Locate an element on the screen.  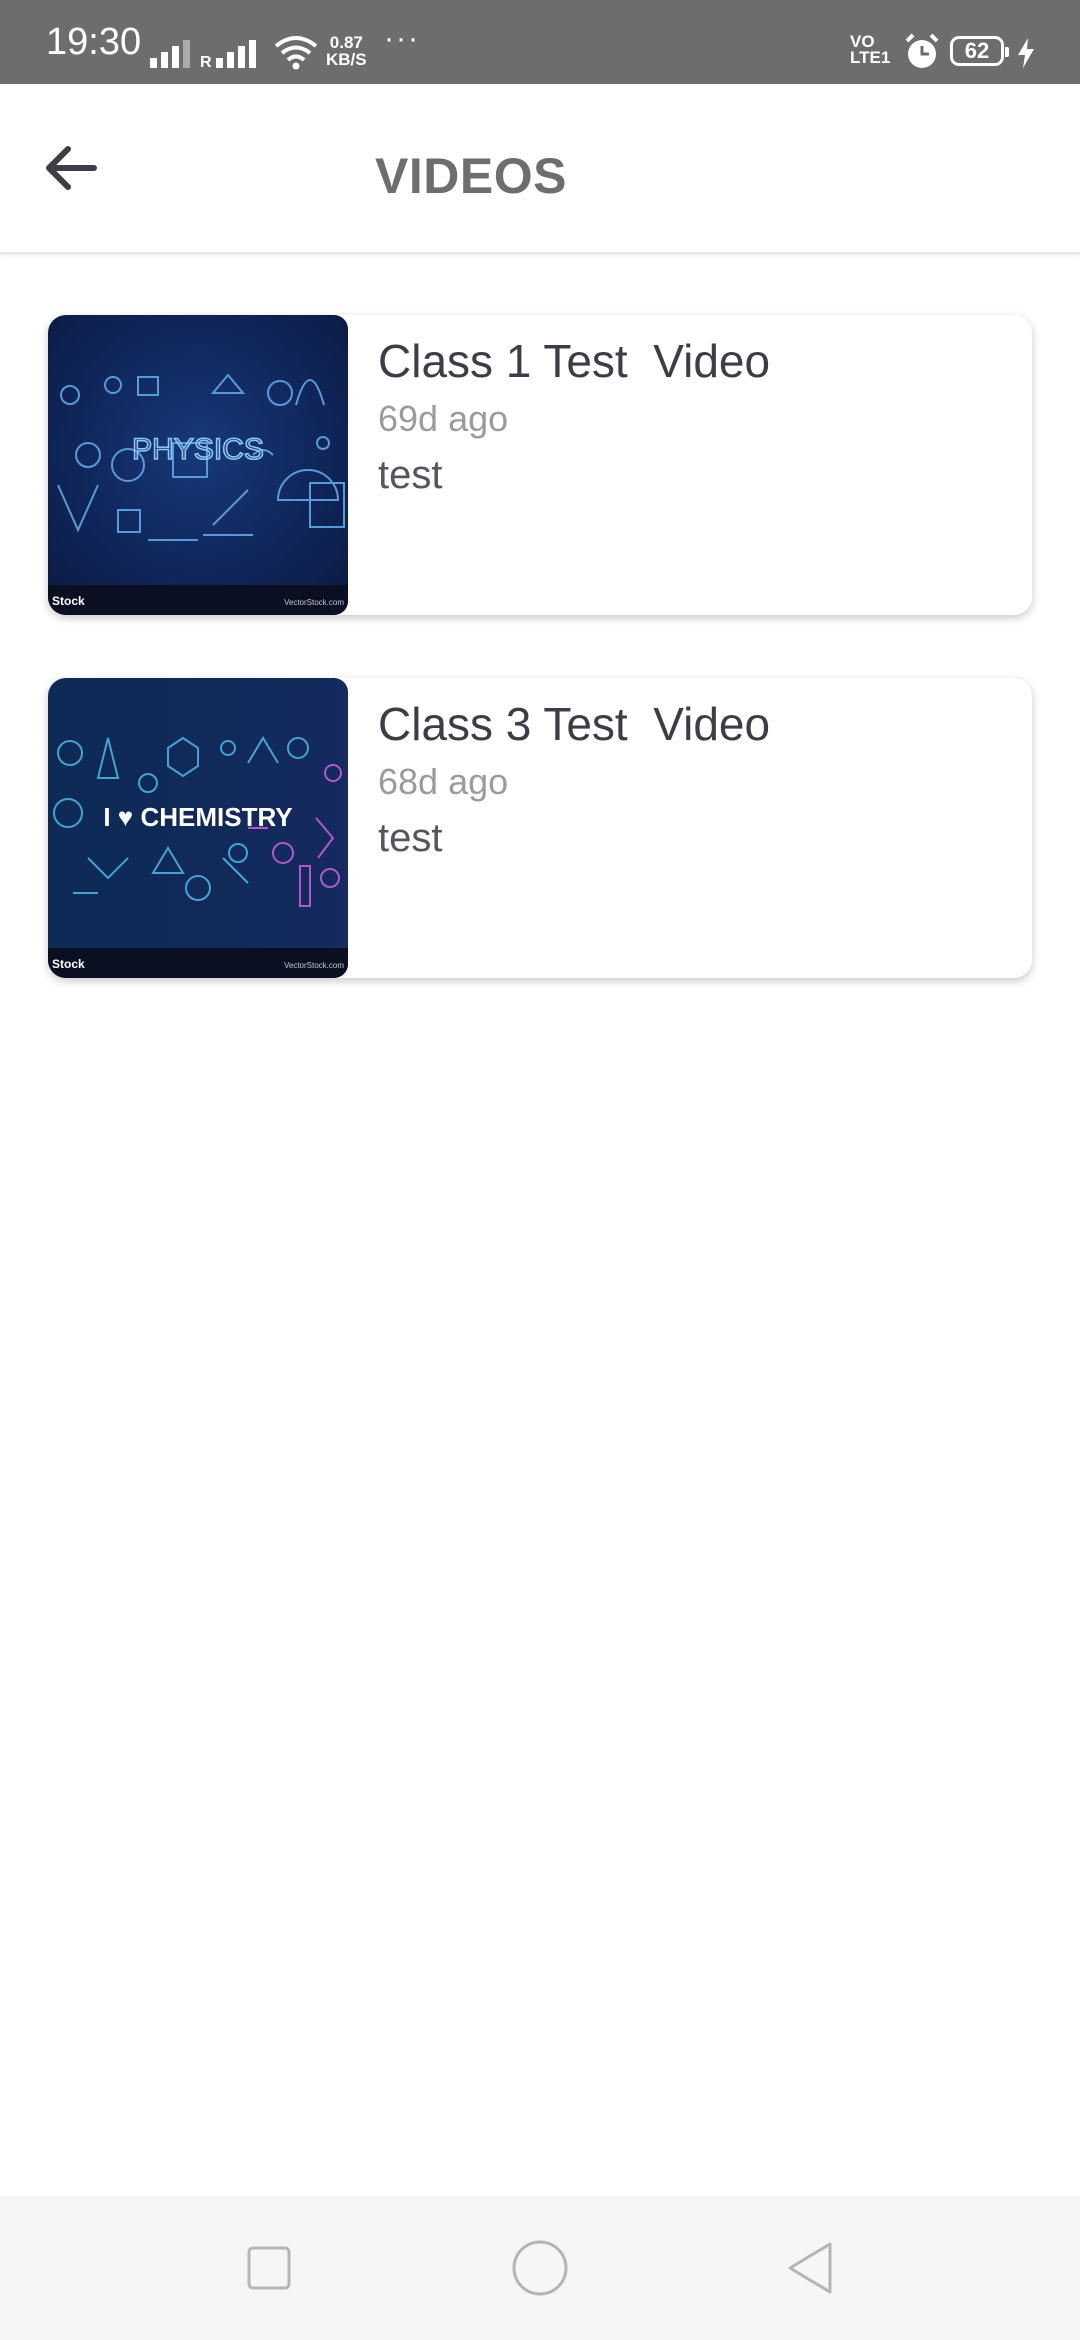
back-arrow-icon is located at coordinates (71, 168).